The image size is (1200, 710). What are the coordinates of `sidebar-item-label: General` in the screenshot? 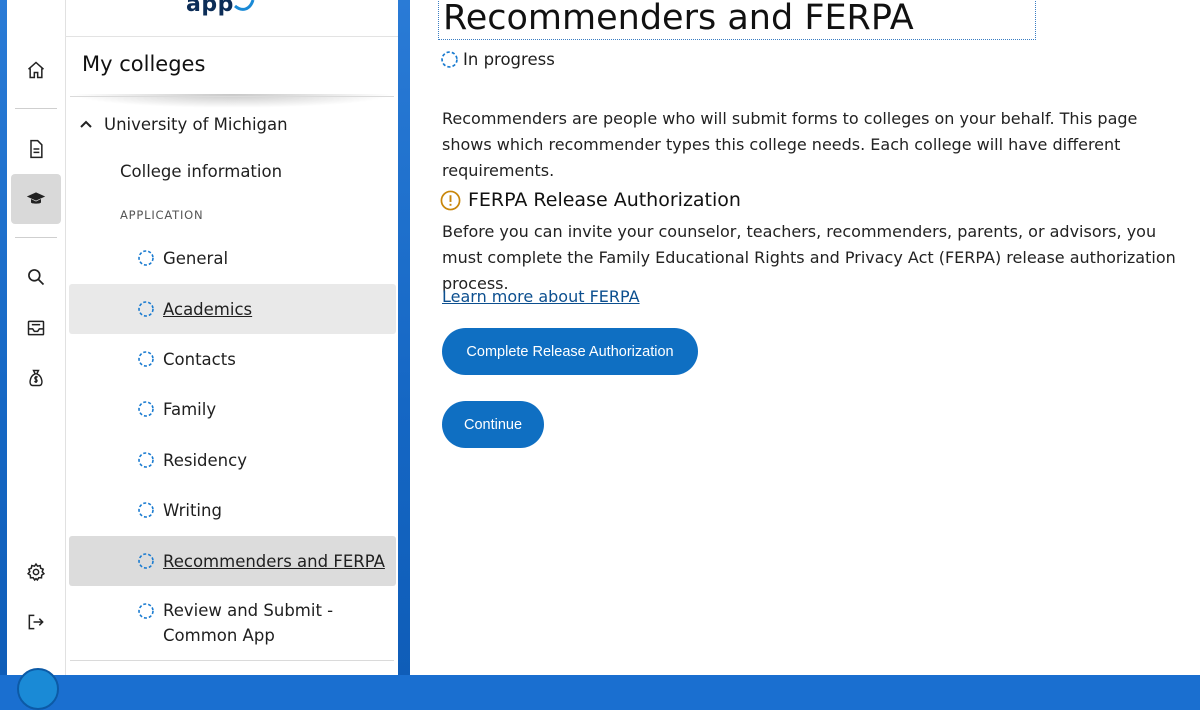 It's located at (196, 258).